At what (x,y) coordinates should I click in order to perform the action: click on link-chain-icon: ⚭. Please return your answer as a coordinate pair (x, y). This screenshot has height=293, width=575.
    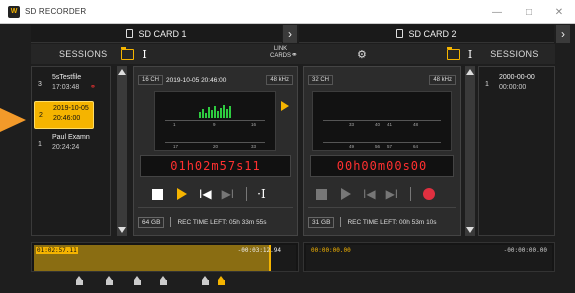
    Looking at the image, I should click on (294, 54).